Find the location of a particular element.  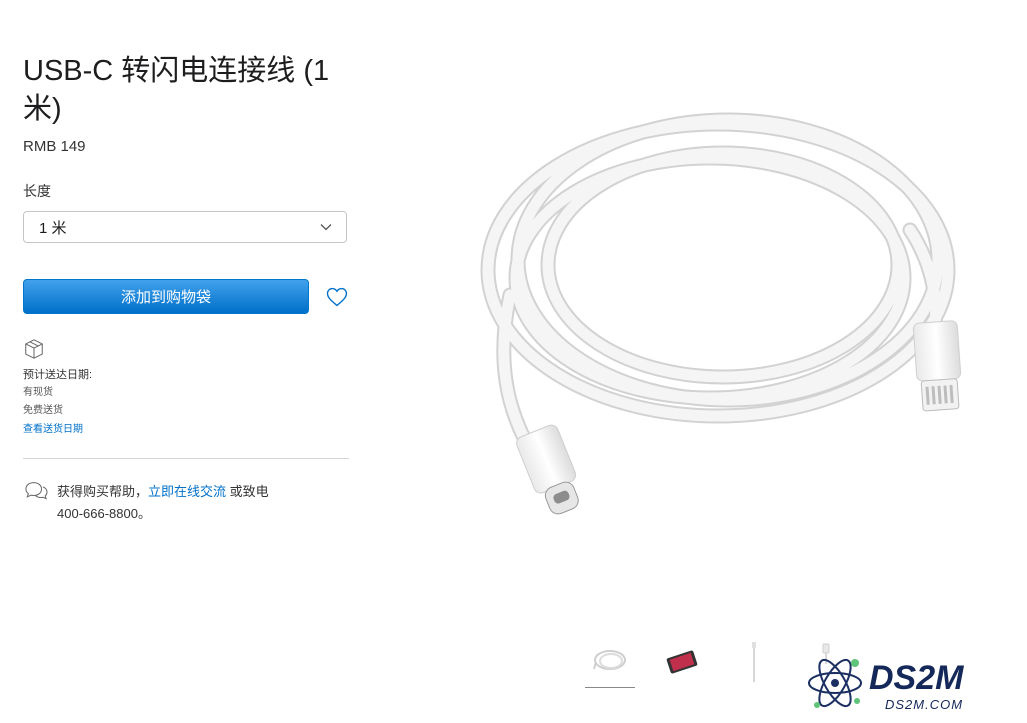

usb-c-connector is located at coordinates (547, 469).